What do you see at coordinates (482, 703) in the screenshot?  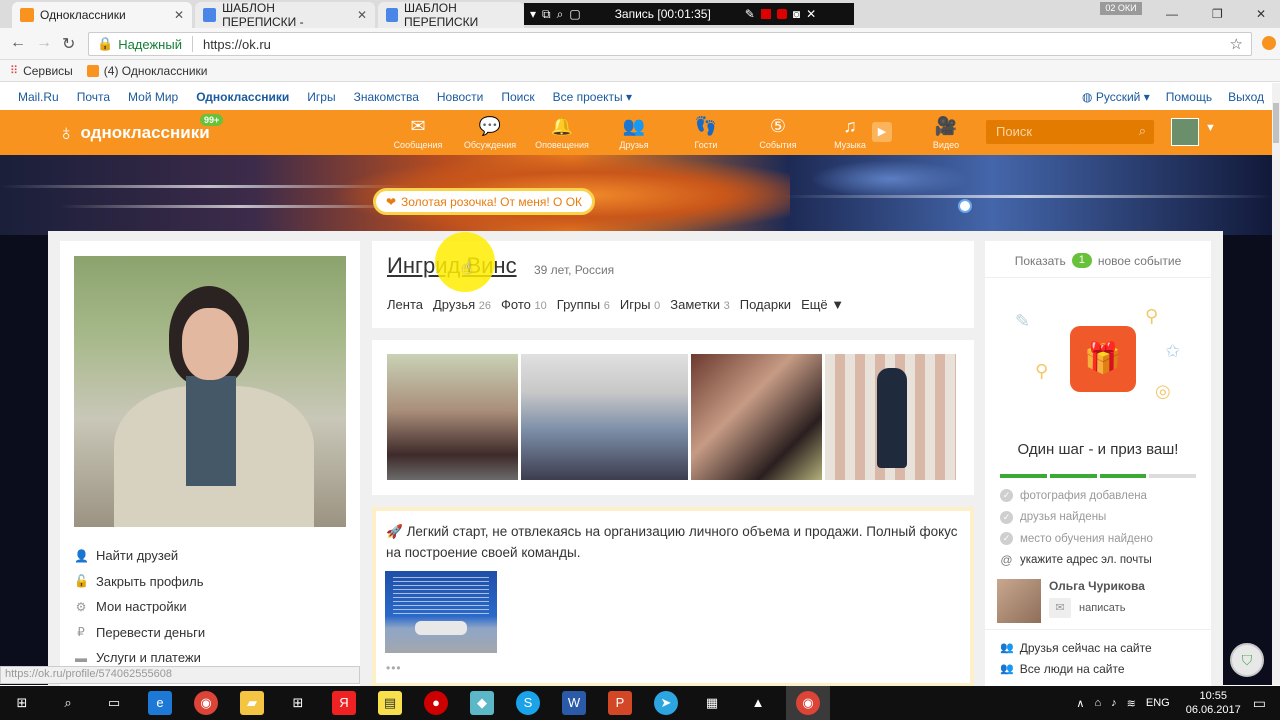 I see `app-icon: ◆` at bounding box center [482, 703].